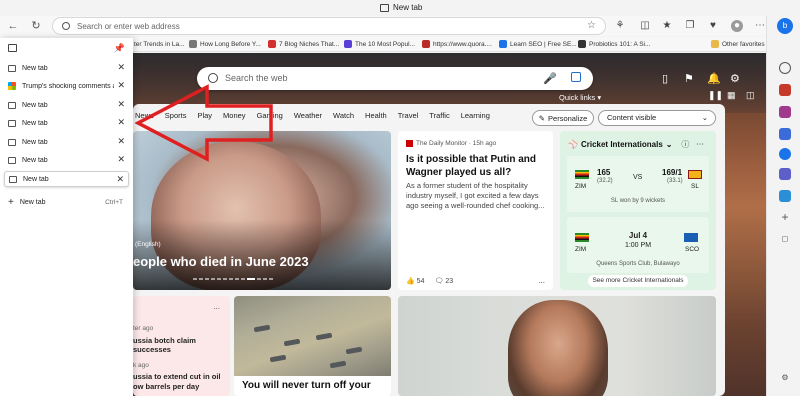  What do you see at coordinates (119, 48) in the screenshot?
I see `pin-pane-icon: 📌` at bounding box center [119, 48].